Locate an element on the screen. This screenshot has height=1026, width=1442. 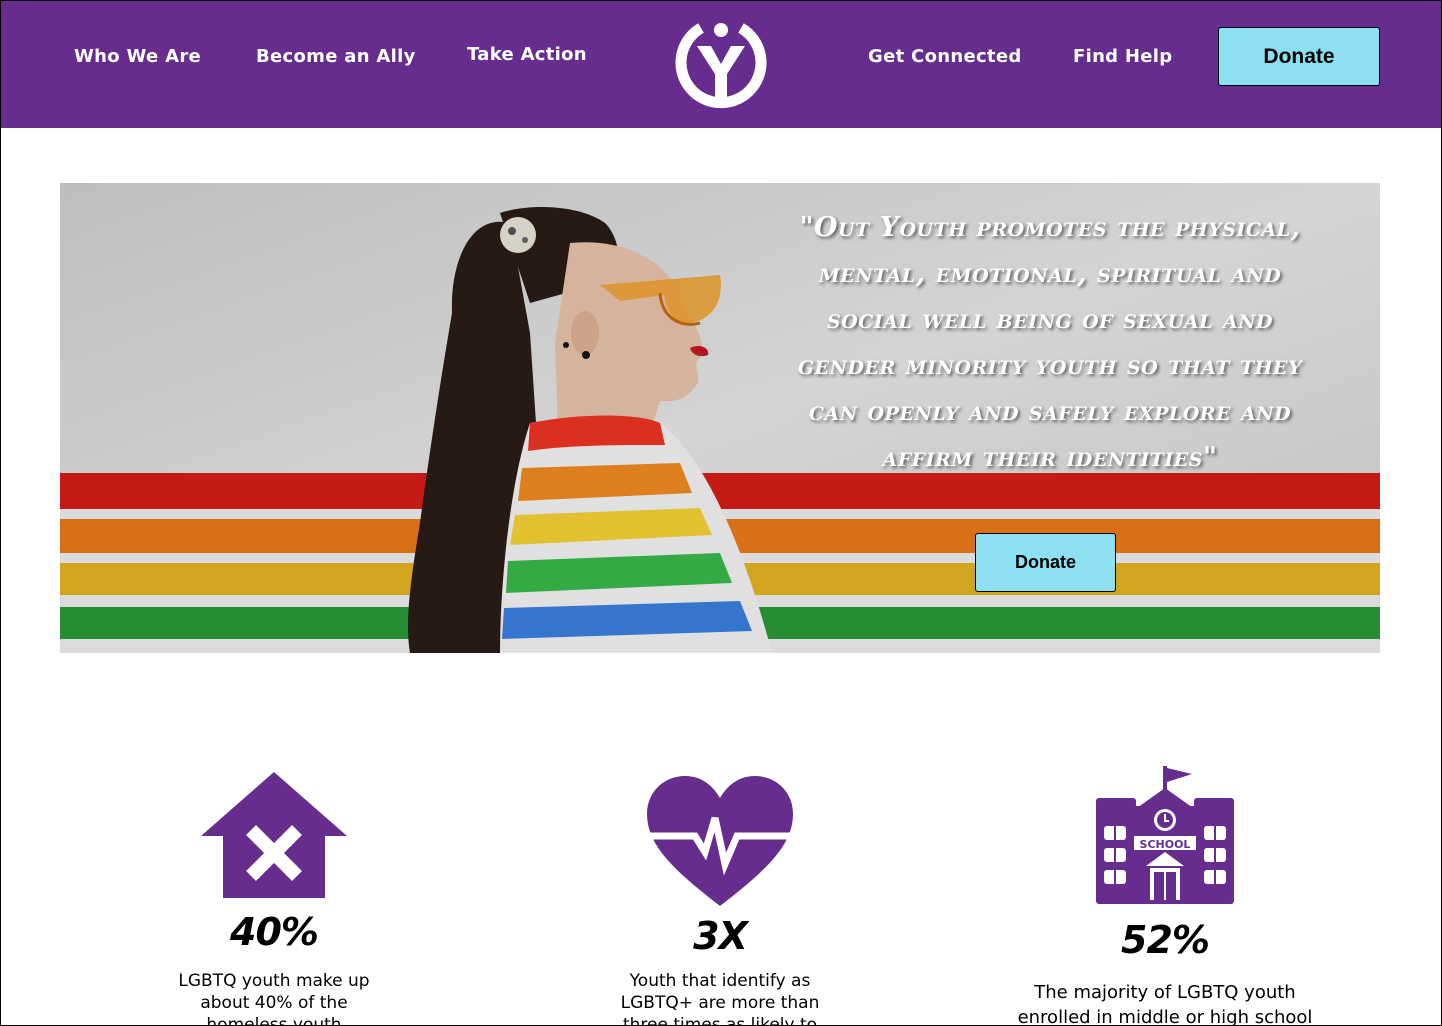
out-youth-logo is located at coordinates (721, 65).